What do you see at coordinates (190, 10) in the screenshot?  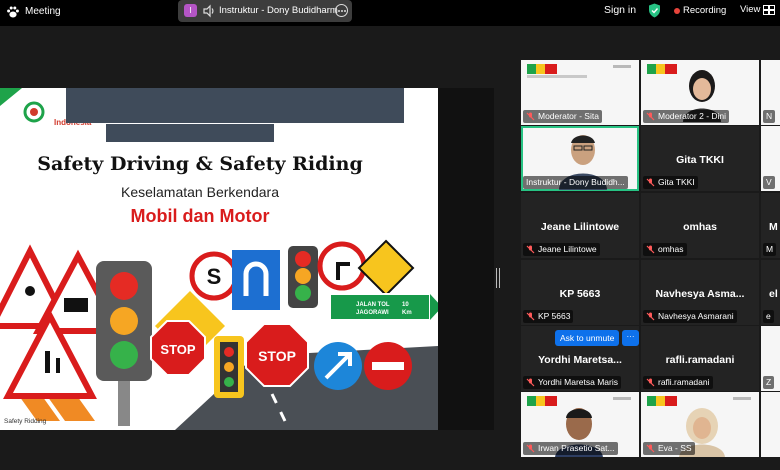 I see `speaker-badge: I` at bounding box center [190, 10].